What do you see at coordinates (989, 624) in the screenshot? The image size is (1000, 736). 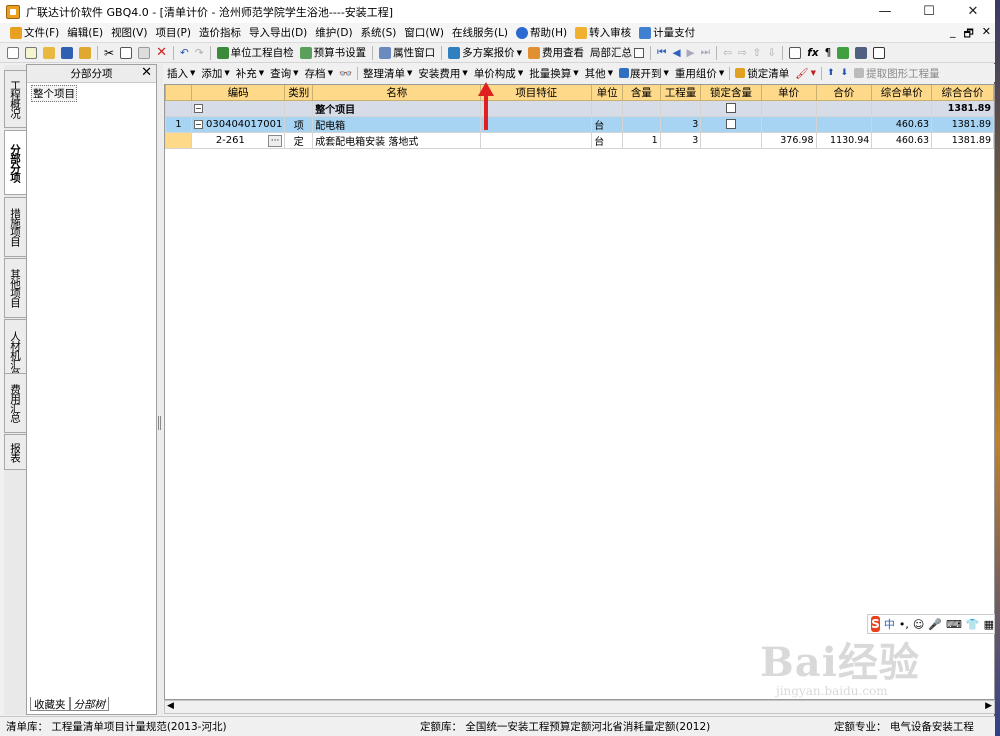 I see `tools-icon: ▦` at bounding box center [989, 624].